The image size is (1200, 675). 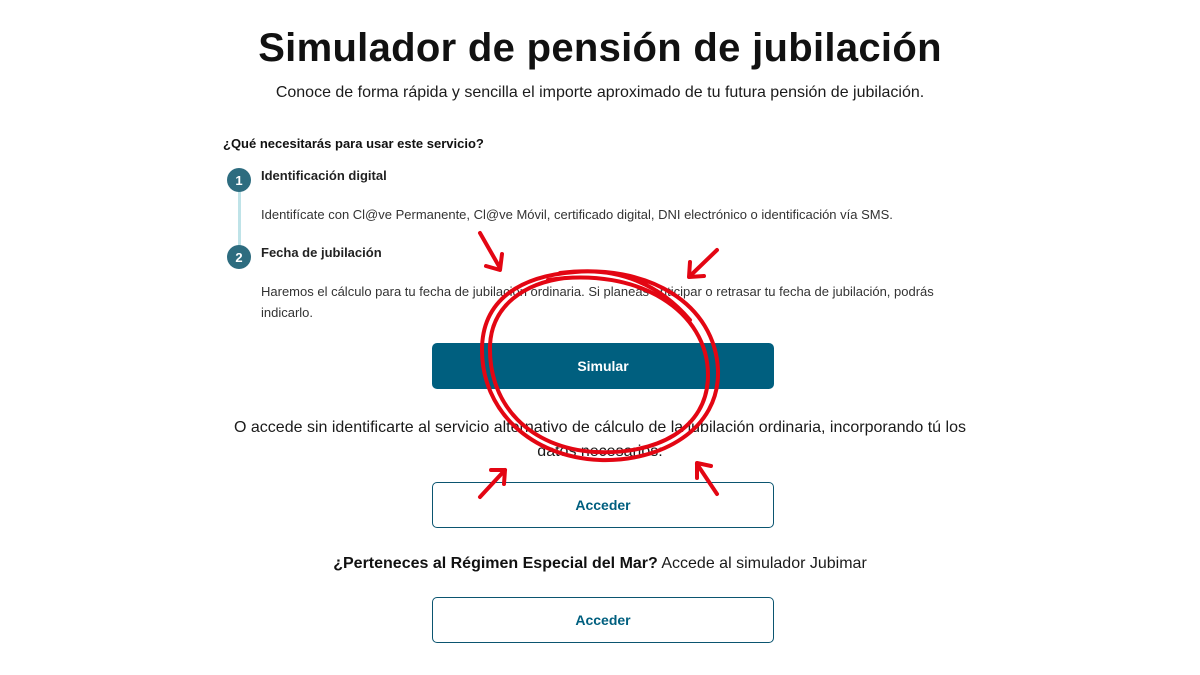 I want to click on annotation-arrow-top-left, so click(x=491, y=251).